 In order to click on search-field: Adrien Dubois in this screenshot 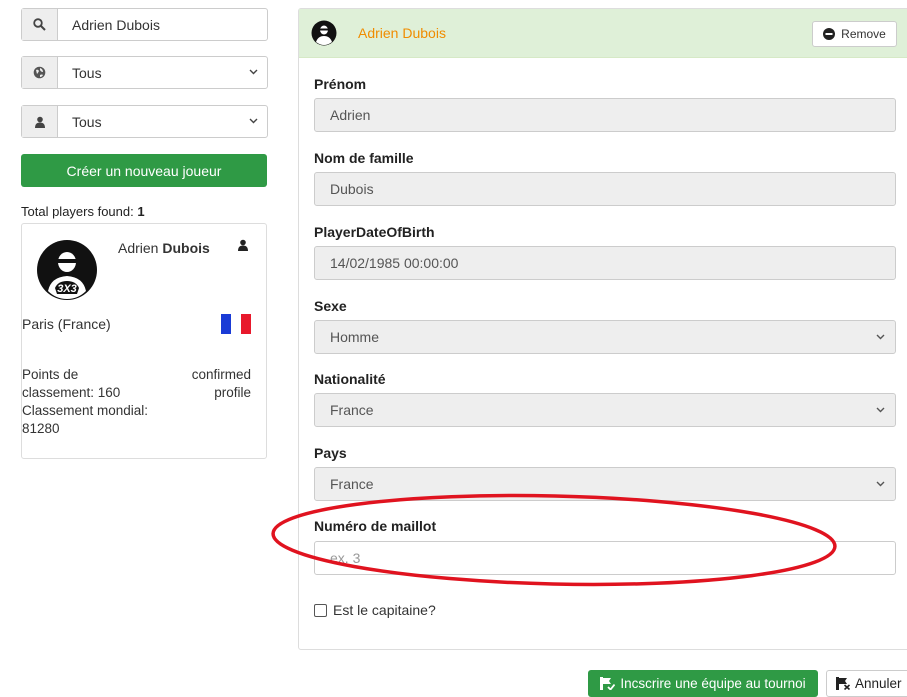, I will do `click(144, 24)`.